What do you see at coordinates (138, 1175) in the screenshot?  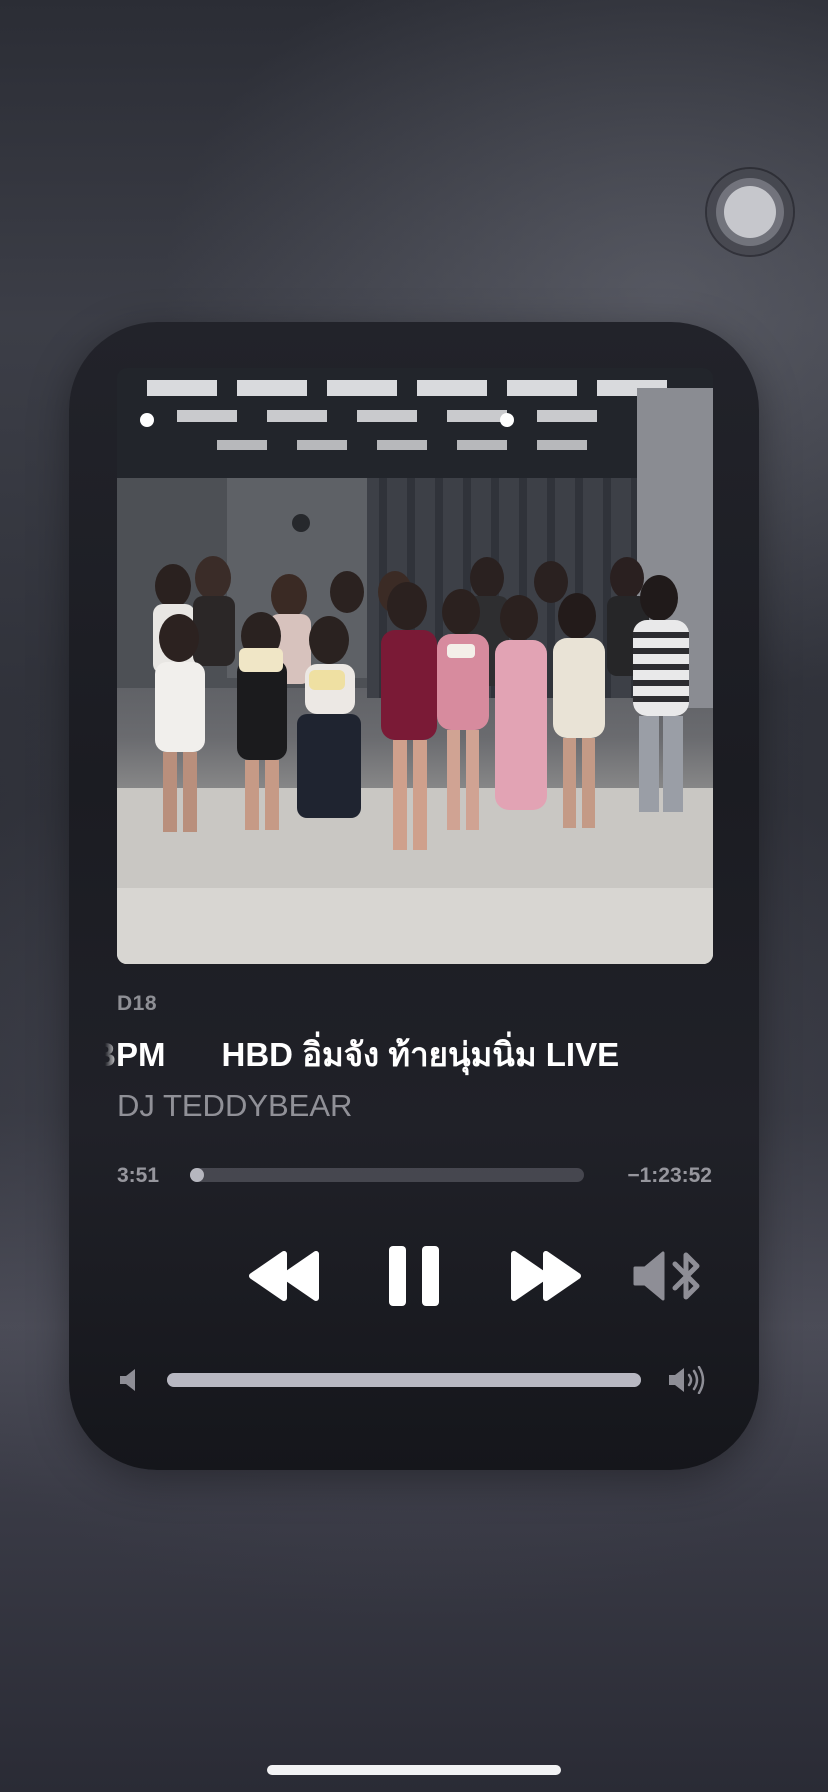 I see `time-elapsed: 3:51` at bounding box center [138, 1175].